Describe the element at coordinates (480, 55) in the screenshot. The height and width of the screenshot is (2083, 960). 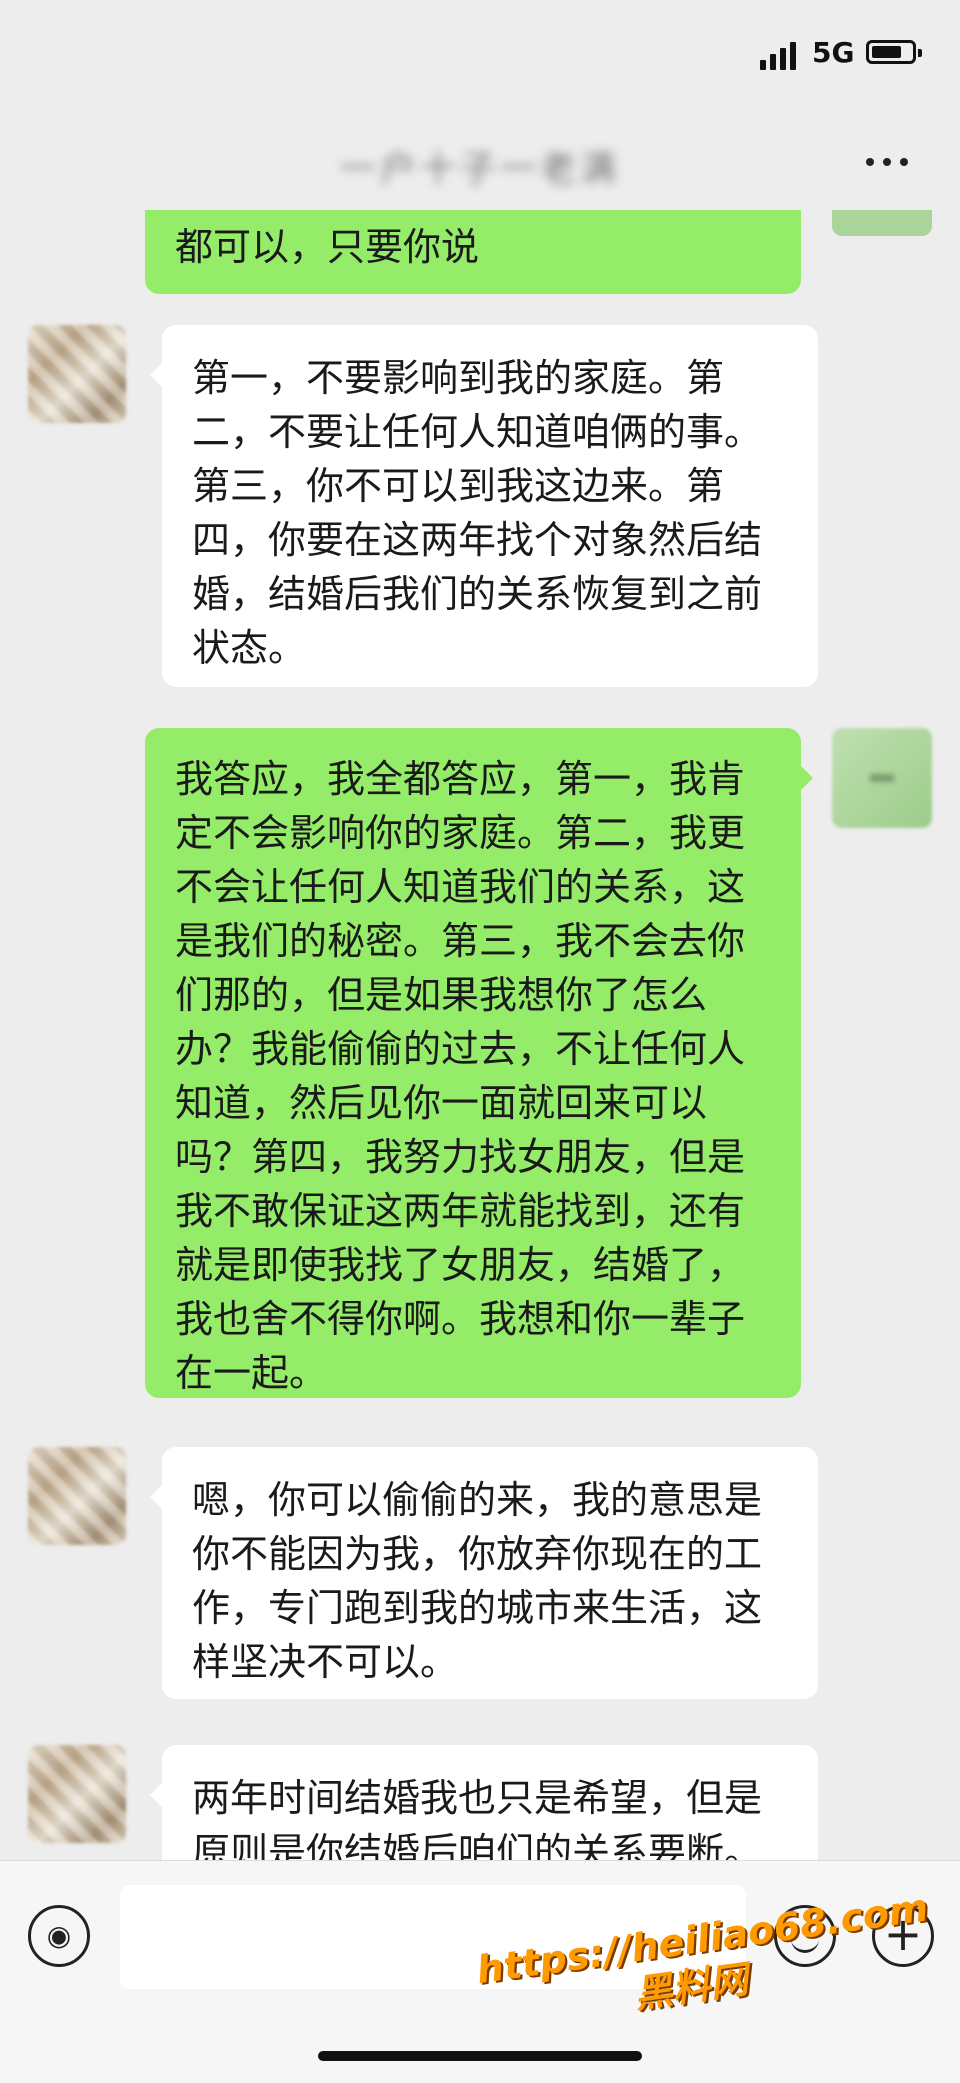
I see `status-bar: 5G` at that location.